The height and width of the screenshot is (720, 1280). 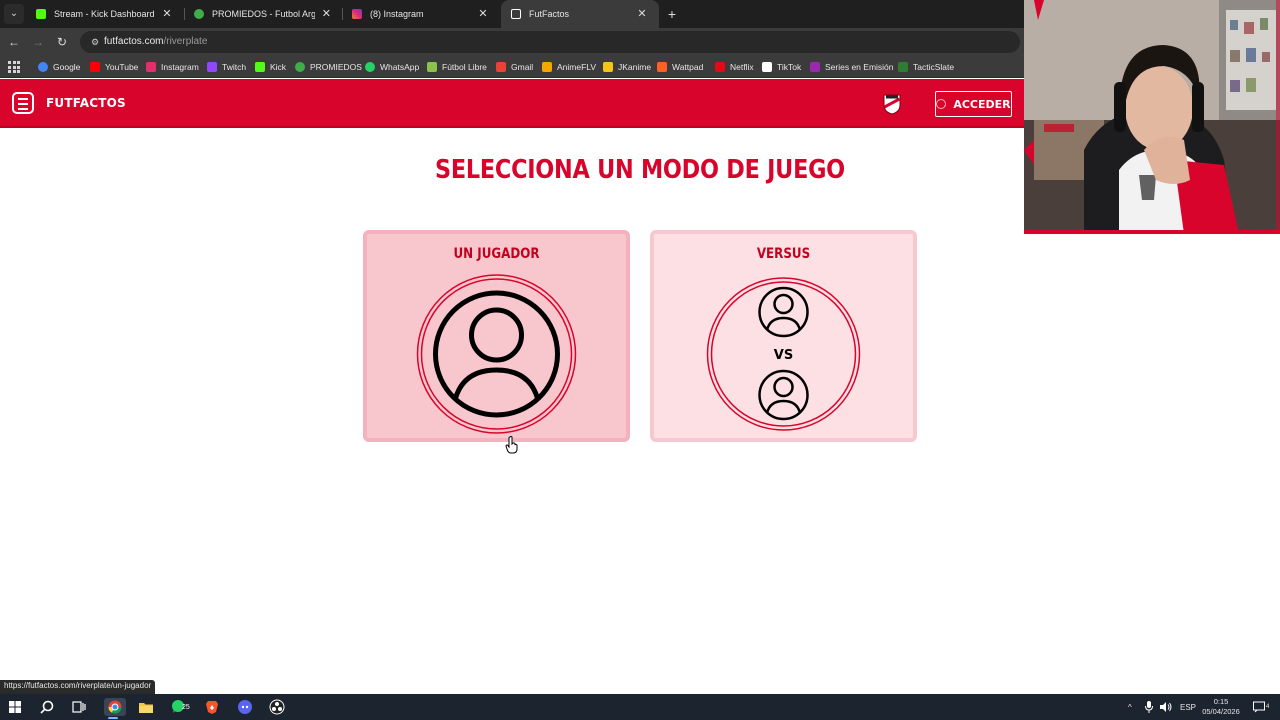 I want to click on bookmark-wattpad: Wattpad, so click(x=680, y=67).